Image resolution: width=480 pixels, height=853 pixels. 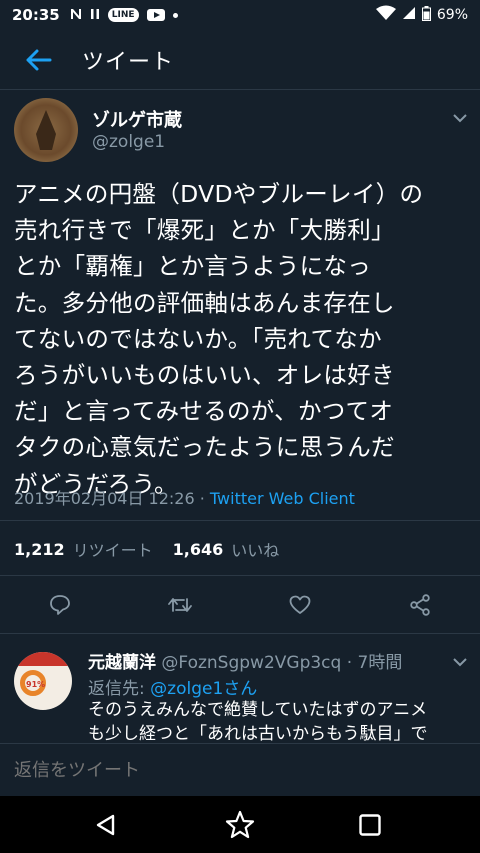 What do you see at coordinates (204, 447) in the screenshot?
I see `tweet-line: タクの心意気だったように思うんだ` at bounding box center [204, 447].